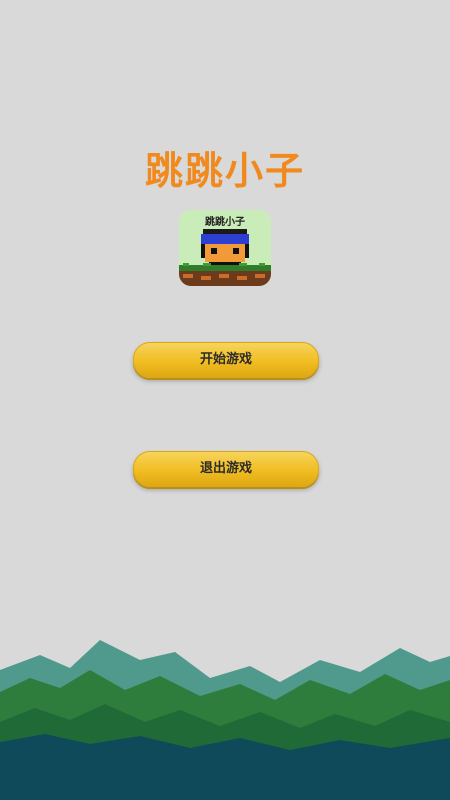 This screenshot has height=800, width=450. Describe the element at coordinates (224, 171) in the screenshot. I see `game-title: 跳跳小子` at that location.